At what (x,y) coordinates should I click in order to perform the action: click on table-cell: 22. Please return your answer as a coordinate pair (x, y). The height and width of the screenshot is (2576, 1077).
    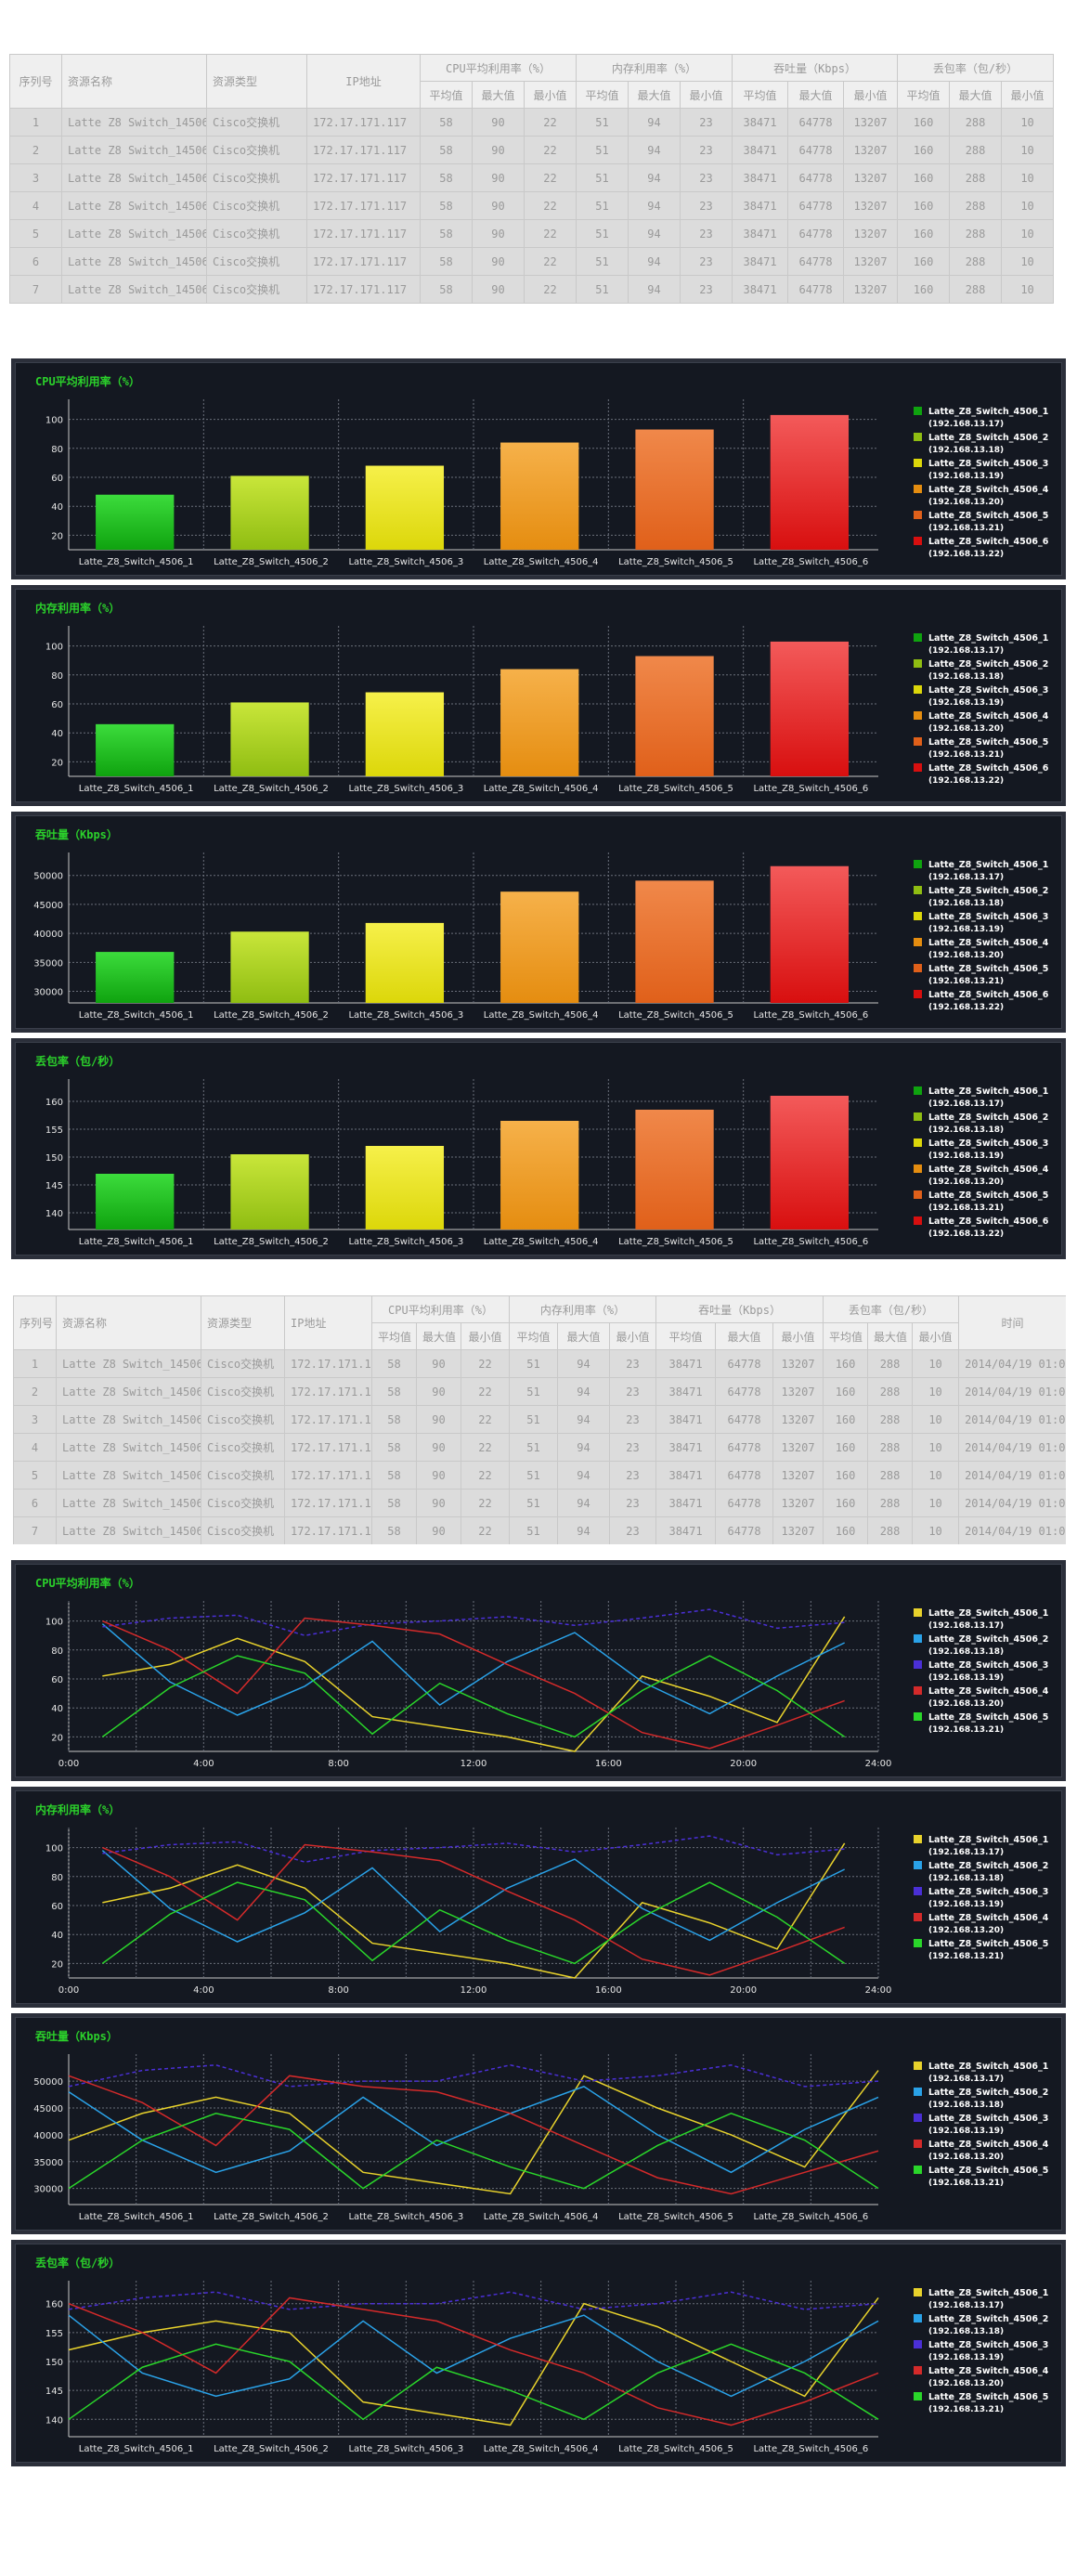
    Looking at the image, I should click on (486, 1476).